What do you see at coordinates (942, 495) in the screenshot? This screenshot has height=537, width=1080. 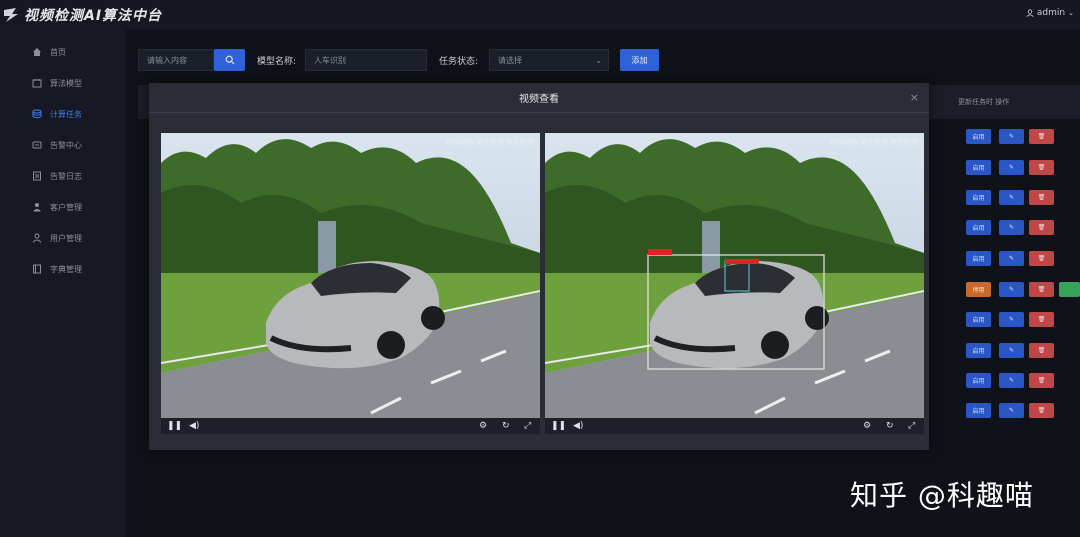 I see `watermark: 知乎 @科趣喵` at bounding box center [942, 495].